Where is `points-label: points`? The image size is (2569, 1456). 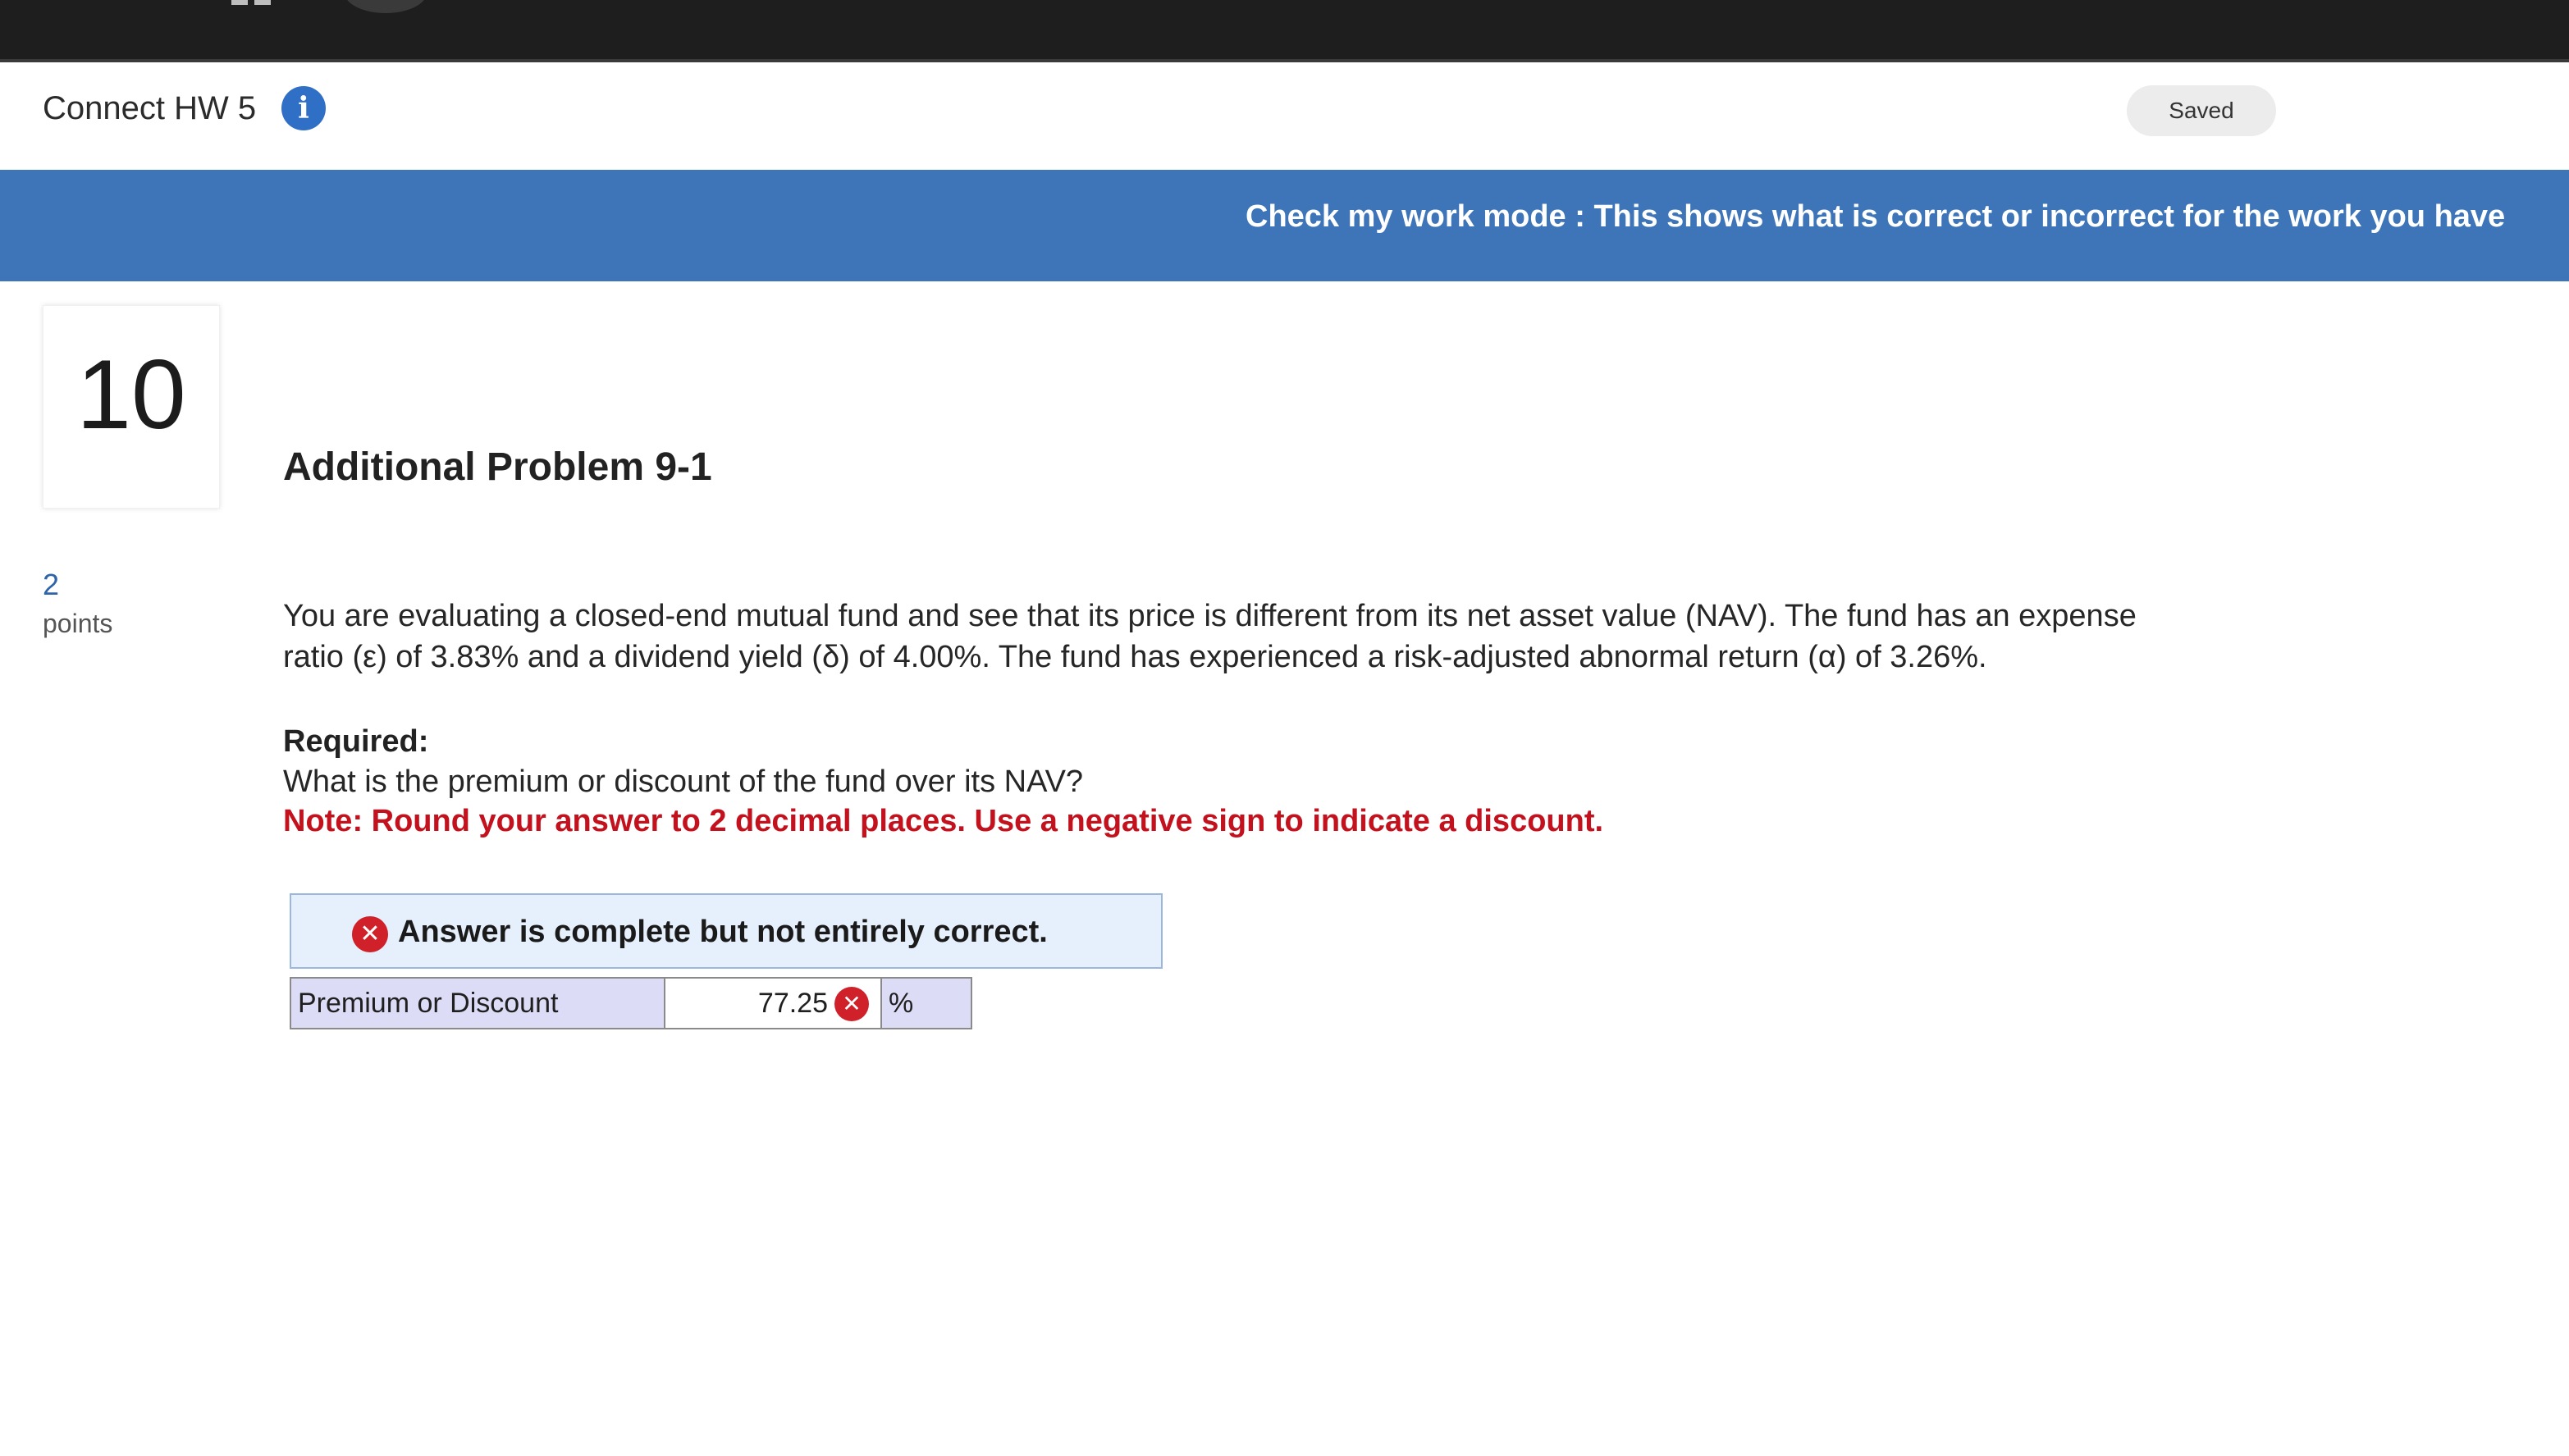 points-label: points is located at coordinates (78, 623).